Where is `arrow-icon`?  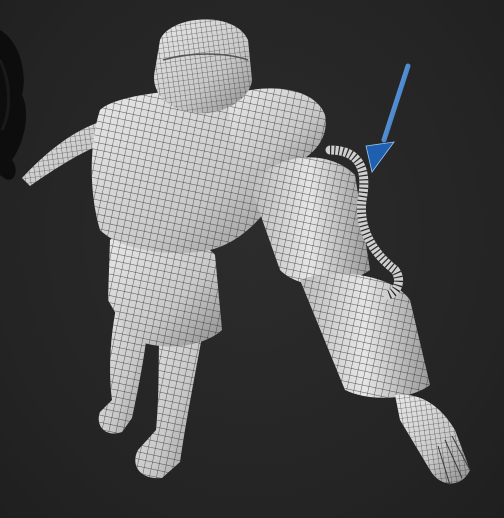
arrow-icon is located at coordinates (388, 118).